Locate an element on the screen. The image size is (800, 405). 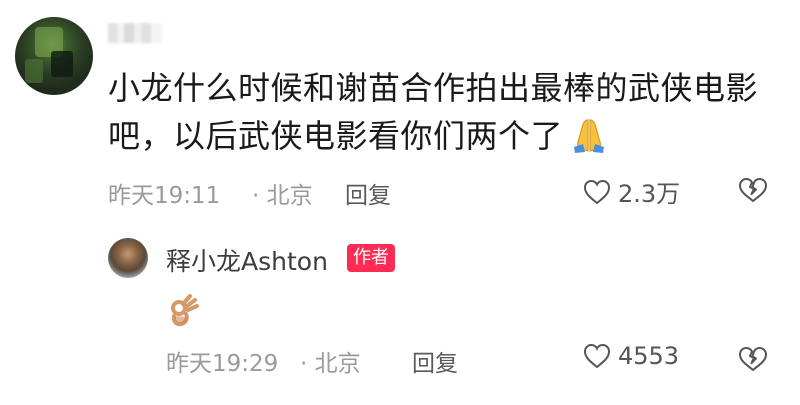
comment-like-button: 2.3万 is located at coordinates (631, 191).